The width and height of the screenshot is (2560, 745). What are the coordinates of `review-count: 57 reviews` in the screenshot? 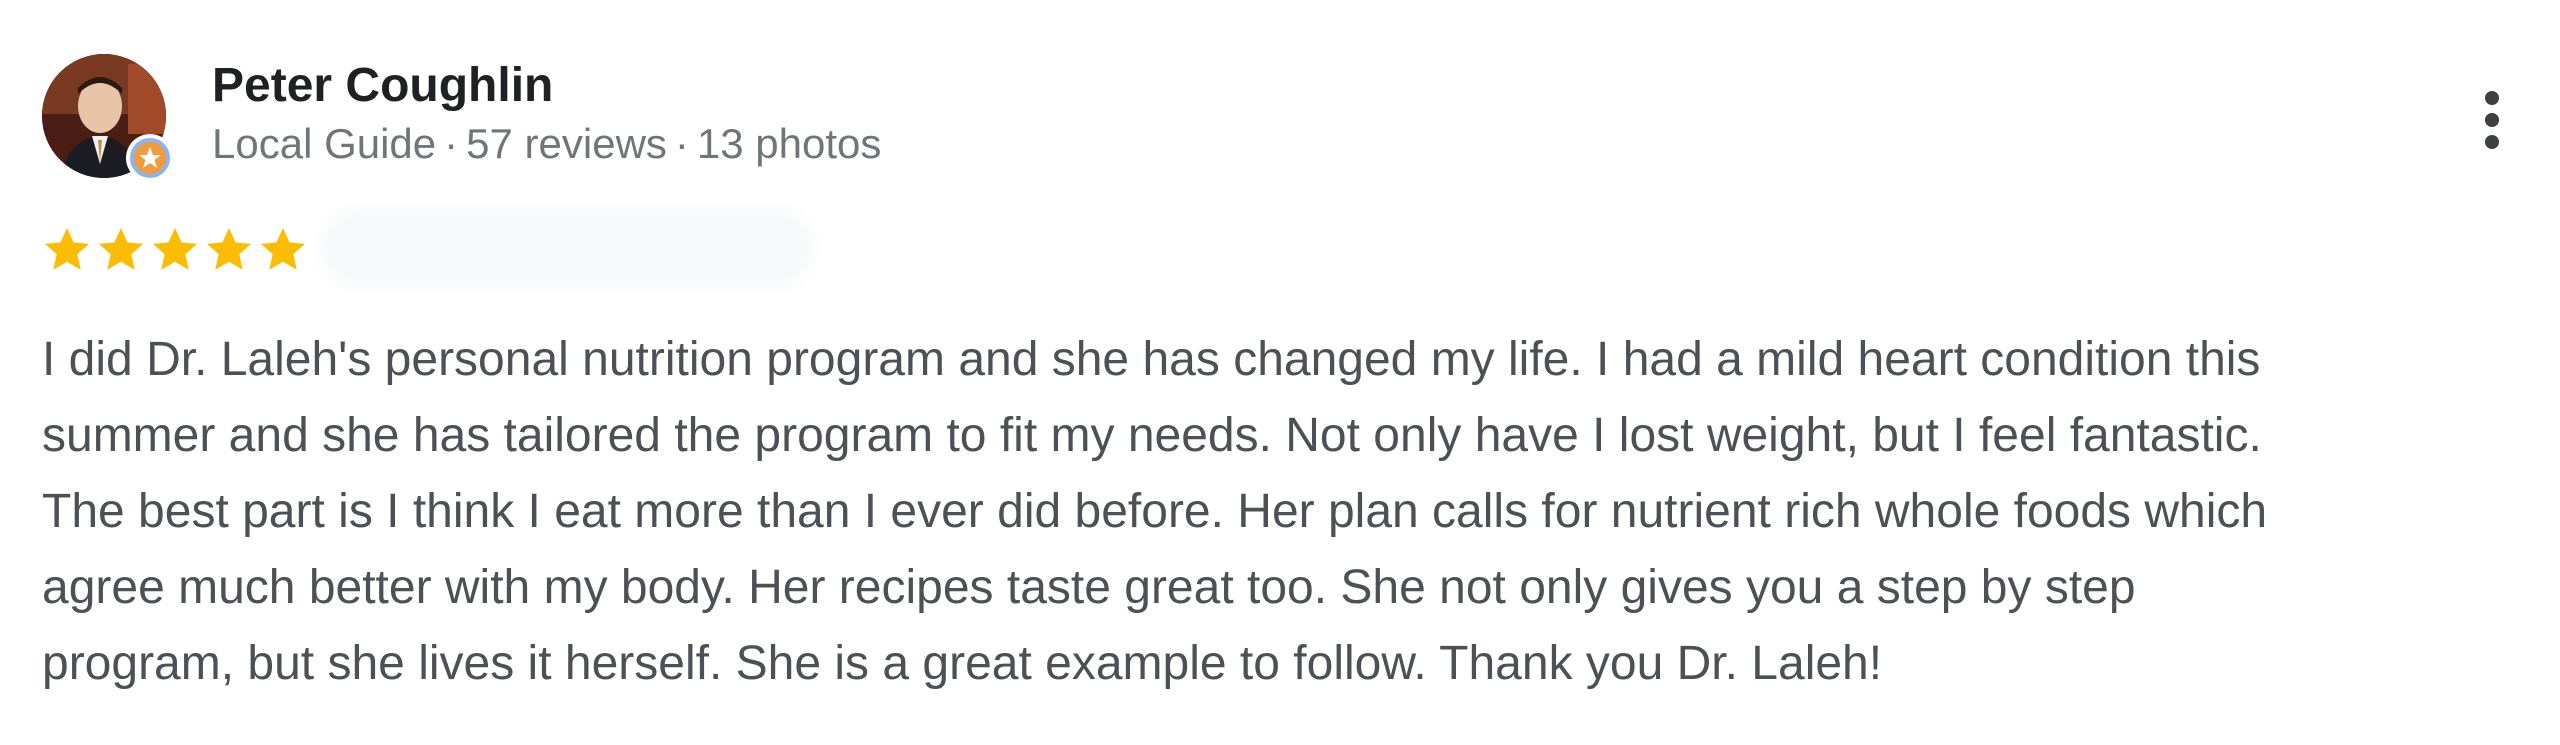 It's located at (566, 143).